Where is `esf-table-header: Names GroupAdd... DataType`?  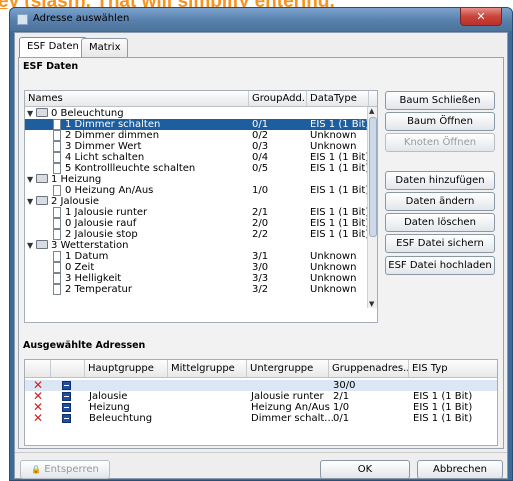
esf-table-header: Names GroupAdd... DataType is located at coordinates (201, 99).